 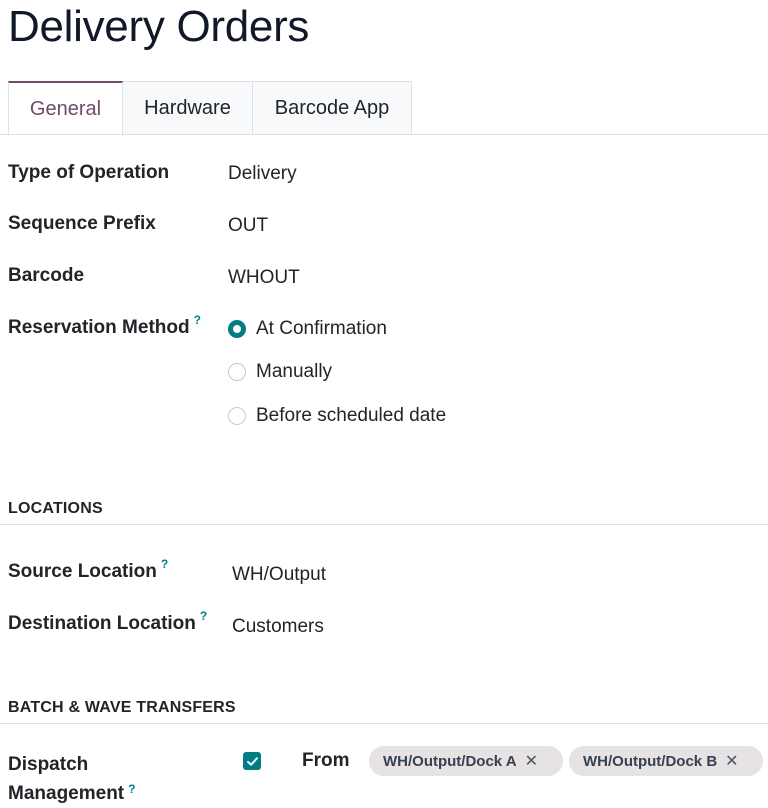 What do you see at coordinates (321, 328) in the screenshot?
I see `radio-label: At Confirmation` at bounding box center [321, 328].